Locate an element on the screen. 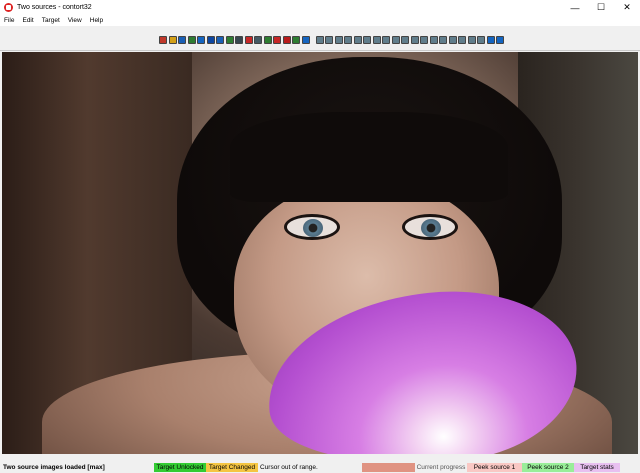  toolbar-button-17-icon is located at coordinates (319, 40).